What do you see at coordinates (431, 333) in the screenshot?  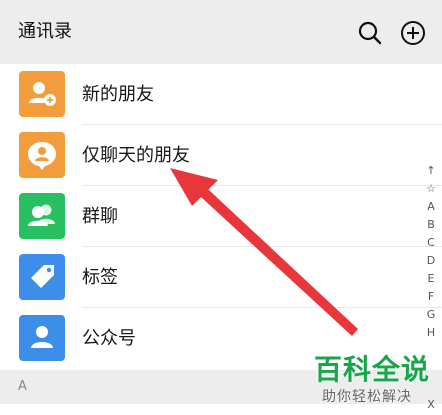 I see `index-item: H` at bounding box center [431, 333].